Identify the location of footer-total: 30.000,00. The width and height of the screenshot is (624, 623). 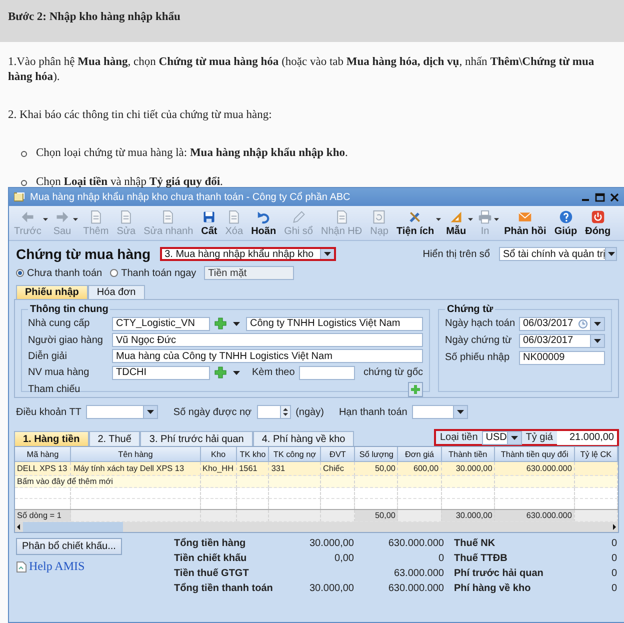
(468, 516).